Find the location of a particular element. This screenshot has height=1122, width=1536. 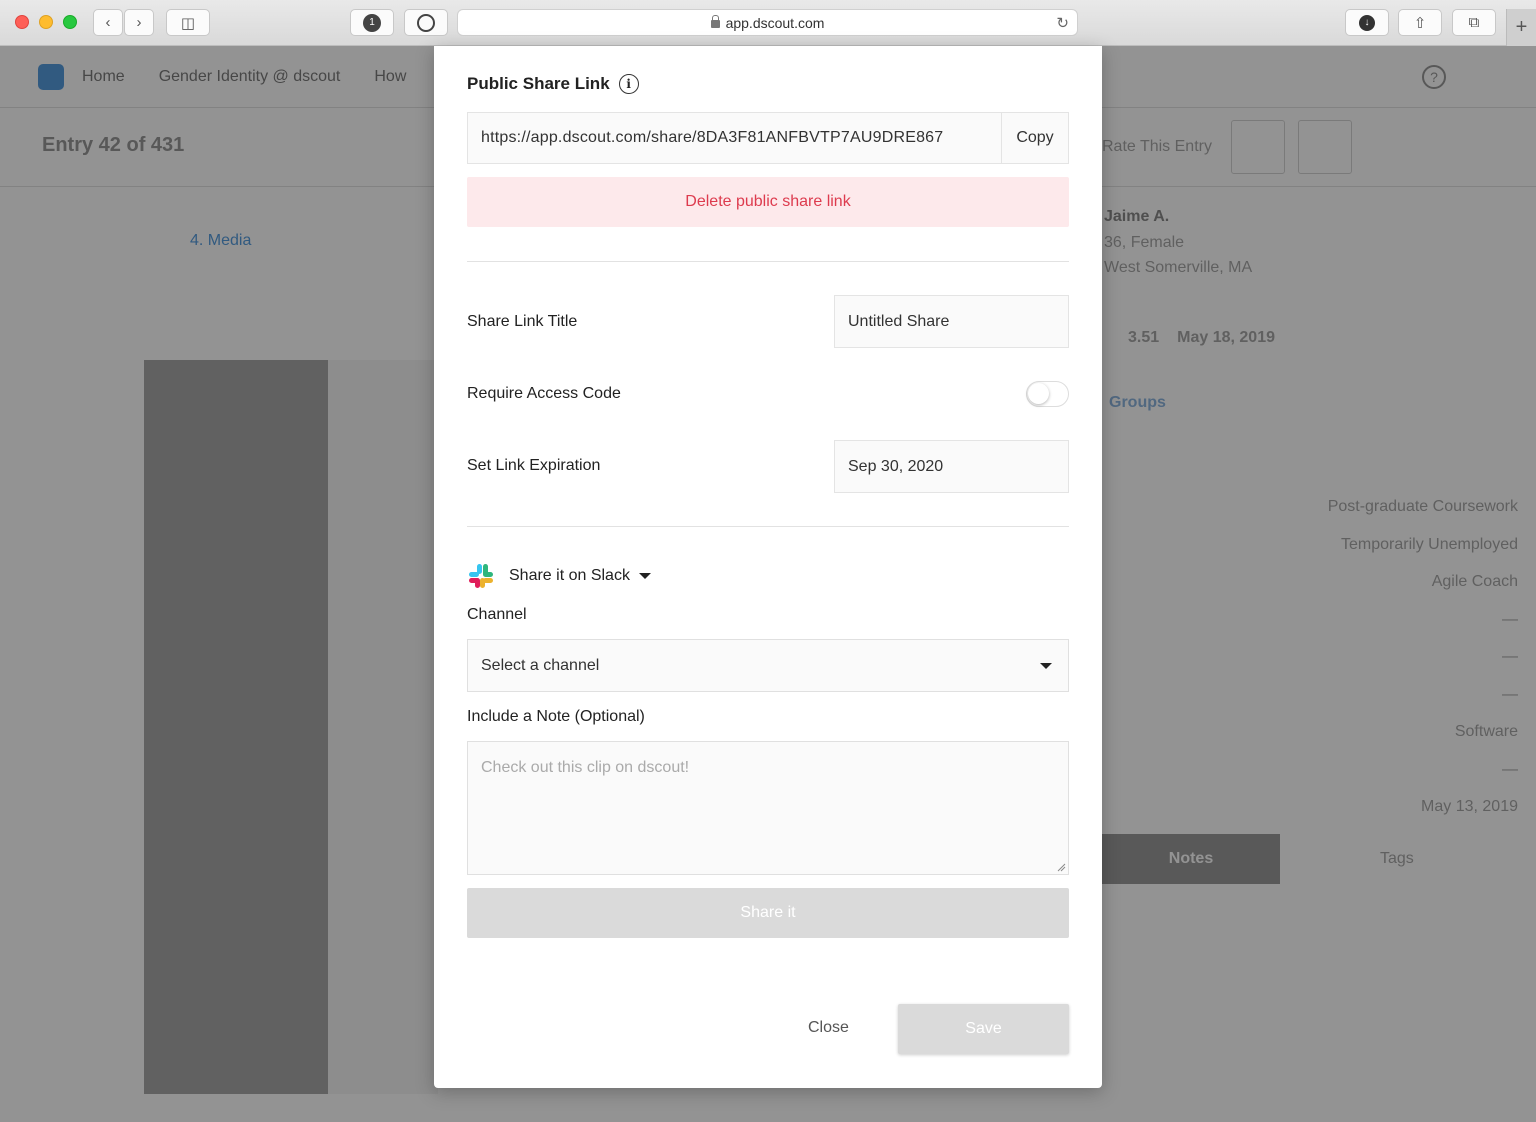

expiration-label: Set Link Expiration is located at coordinates (534, 465).